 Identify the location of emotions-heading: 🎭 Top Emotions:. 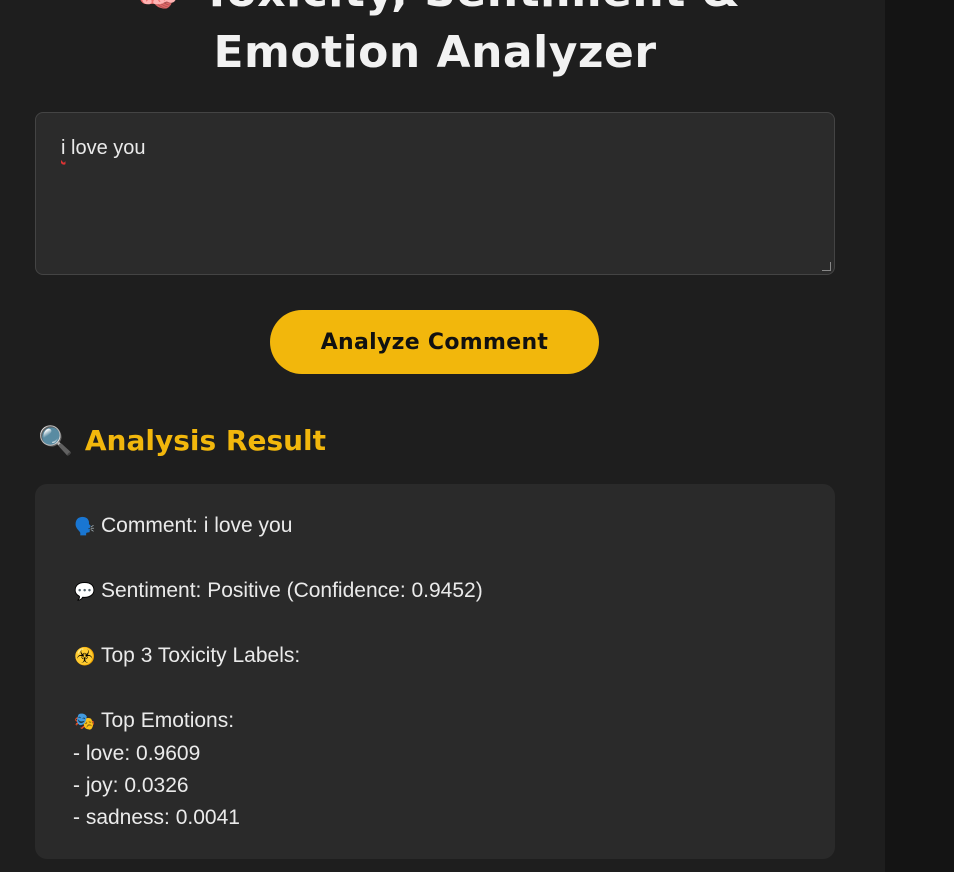
(278, 721).